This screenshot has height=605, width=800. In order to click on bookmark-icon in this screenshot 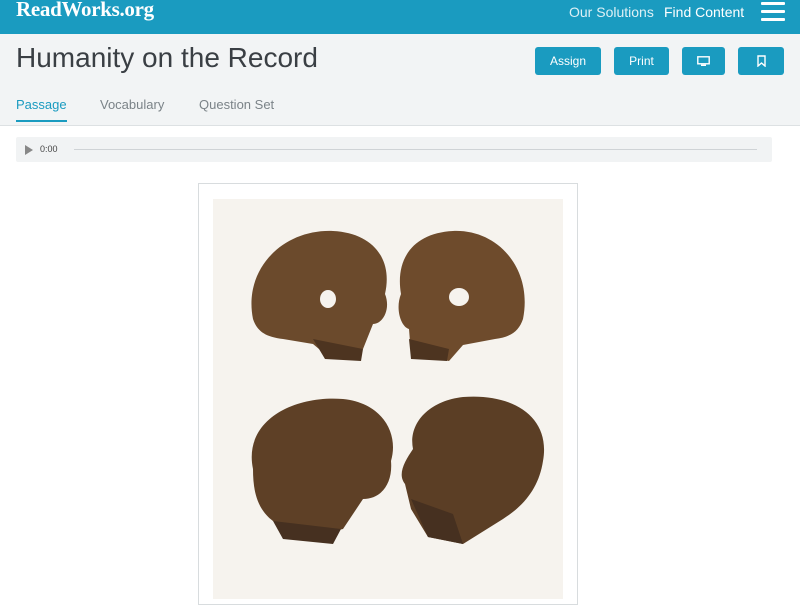, I will do `click(761, 61)`.